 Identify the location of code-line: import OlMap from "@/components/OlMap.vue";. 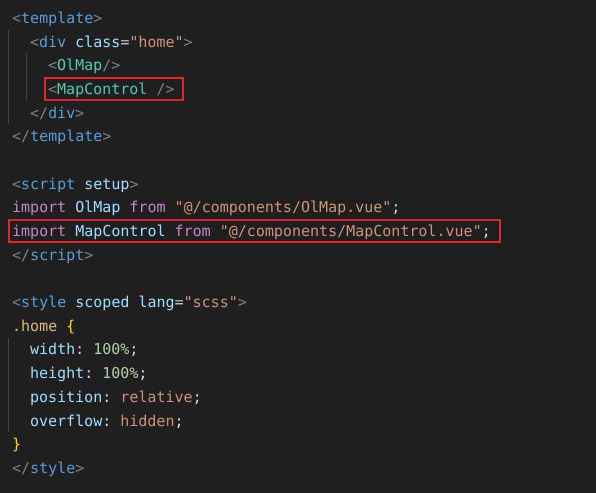
(206, 207).